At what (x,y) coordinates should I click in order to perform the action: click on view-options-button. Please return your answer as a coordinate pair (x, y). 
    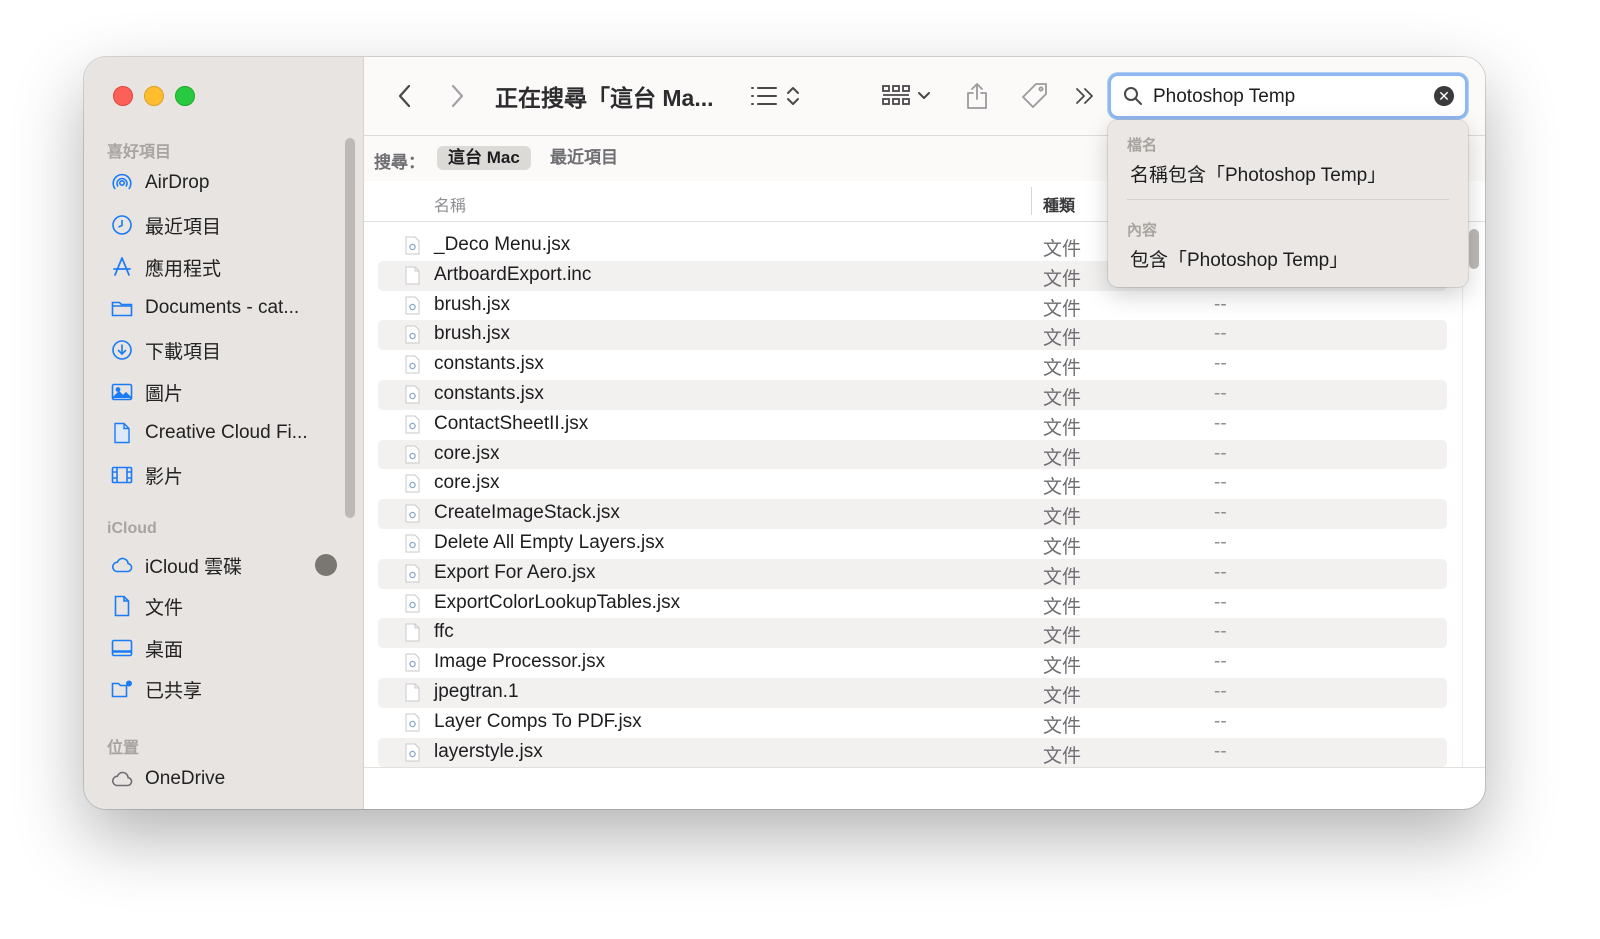
    Looking at the image, I should click on (775, 96).